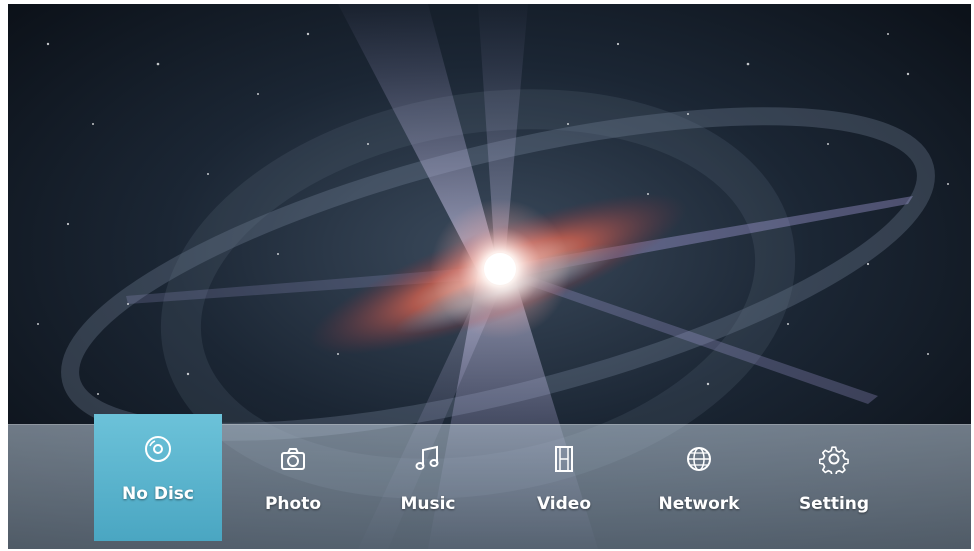  I want to click on menu-label: Network, so click(699, 504).